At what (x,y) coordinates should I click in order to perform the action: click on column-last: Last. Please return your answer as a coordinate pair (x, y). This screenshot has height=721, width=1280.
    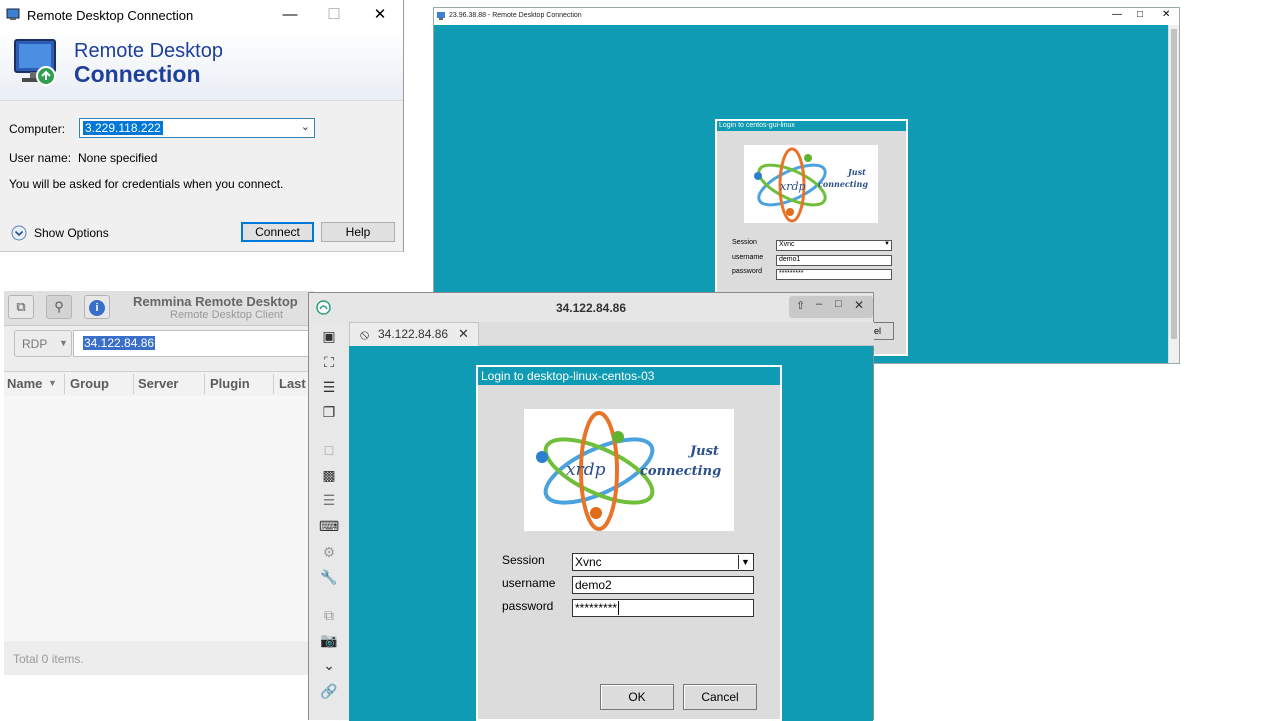
    Looking at the image, I should click on (292, 383).